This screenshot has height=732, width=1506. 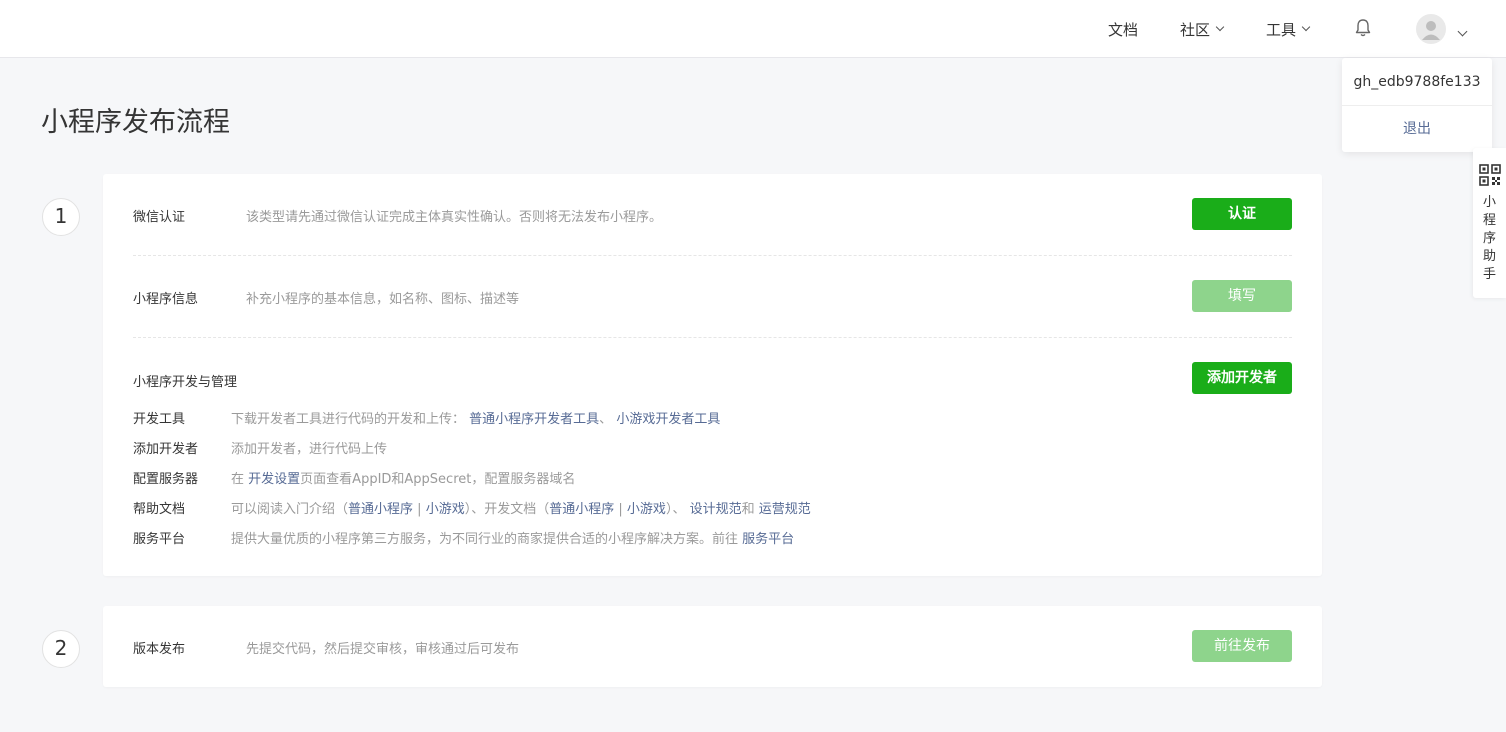 I want to click on design-guide-link: 设计规范, so click(x=716, y=509).